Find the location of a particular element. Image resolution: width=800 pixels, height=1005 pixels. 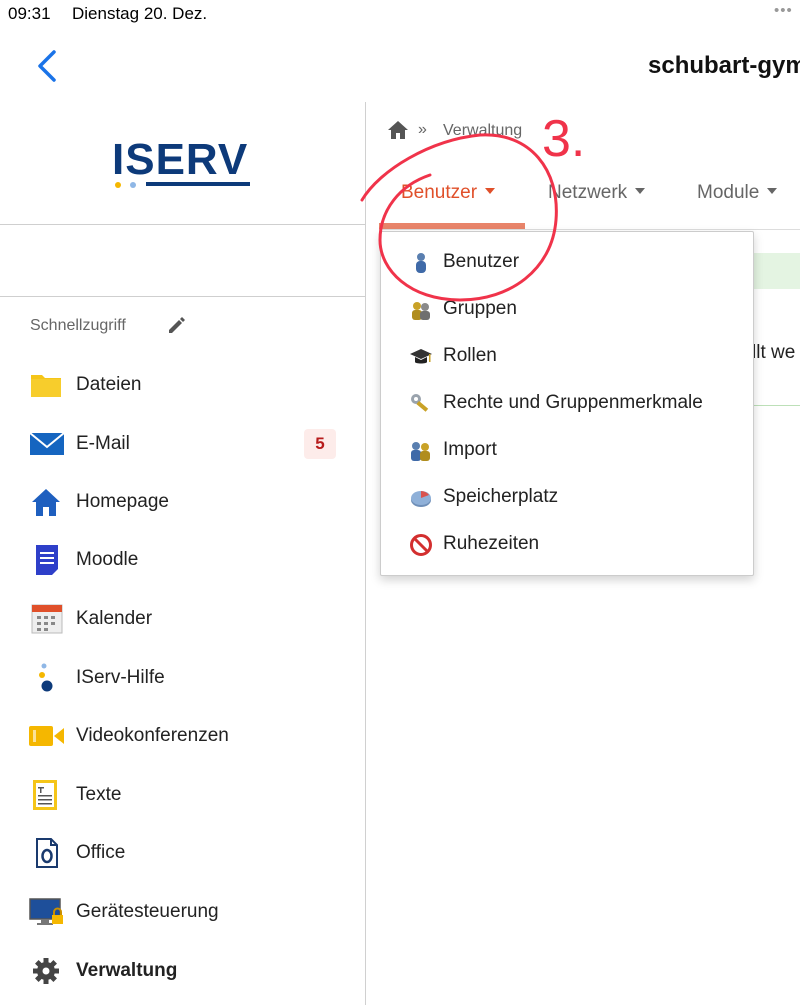

monitor-lock-icon is located at coordinates (47, 912).